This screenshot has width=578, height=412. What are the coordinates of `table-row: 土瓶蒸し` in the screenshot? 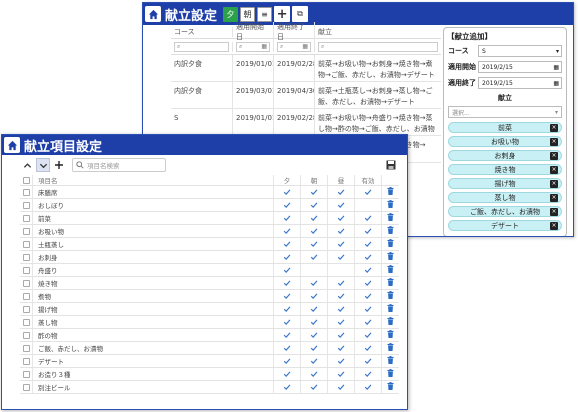 It's located at (209, 244).